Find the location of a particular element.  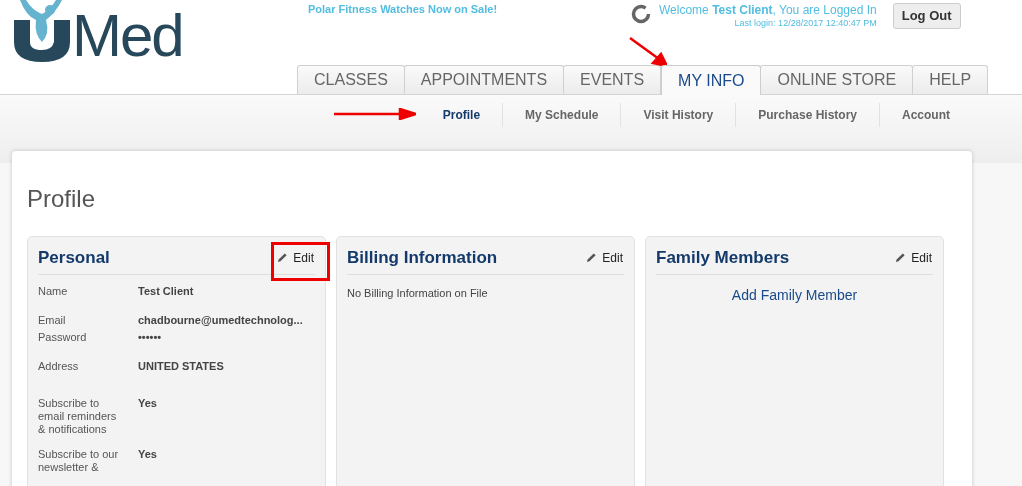

nav-tab: ONLINE STORE is located at coordinates (837, 79).